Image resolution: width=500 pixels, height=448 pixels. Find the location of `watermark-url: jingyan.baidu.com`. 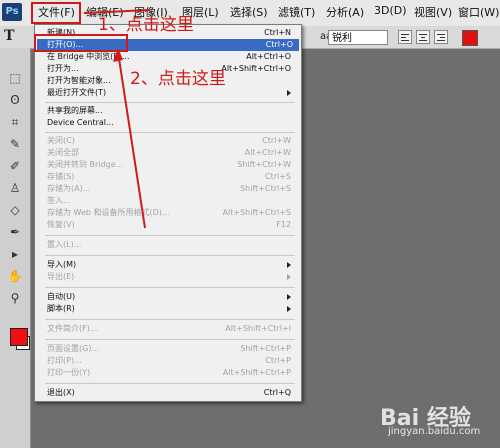

watermark-url: jingyan.baidu.com is located at coordinates (434, 431).